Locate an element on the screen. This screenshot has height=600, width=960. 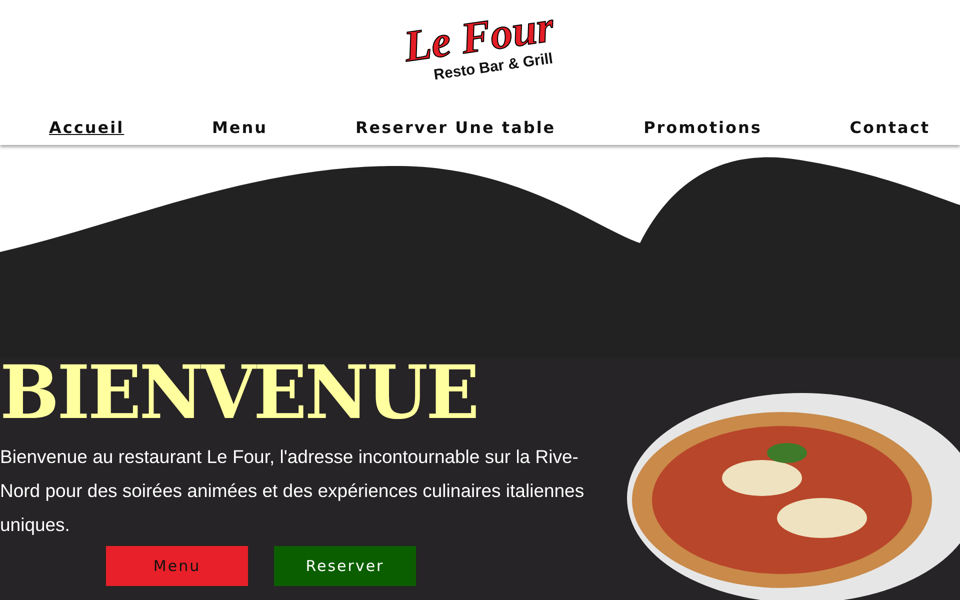
hero-heading: BIENVENUE is located at coordinates (239, 393).